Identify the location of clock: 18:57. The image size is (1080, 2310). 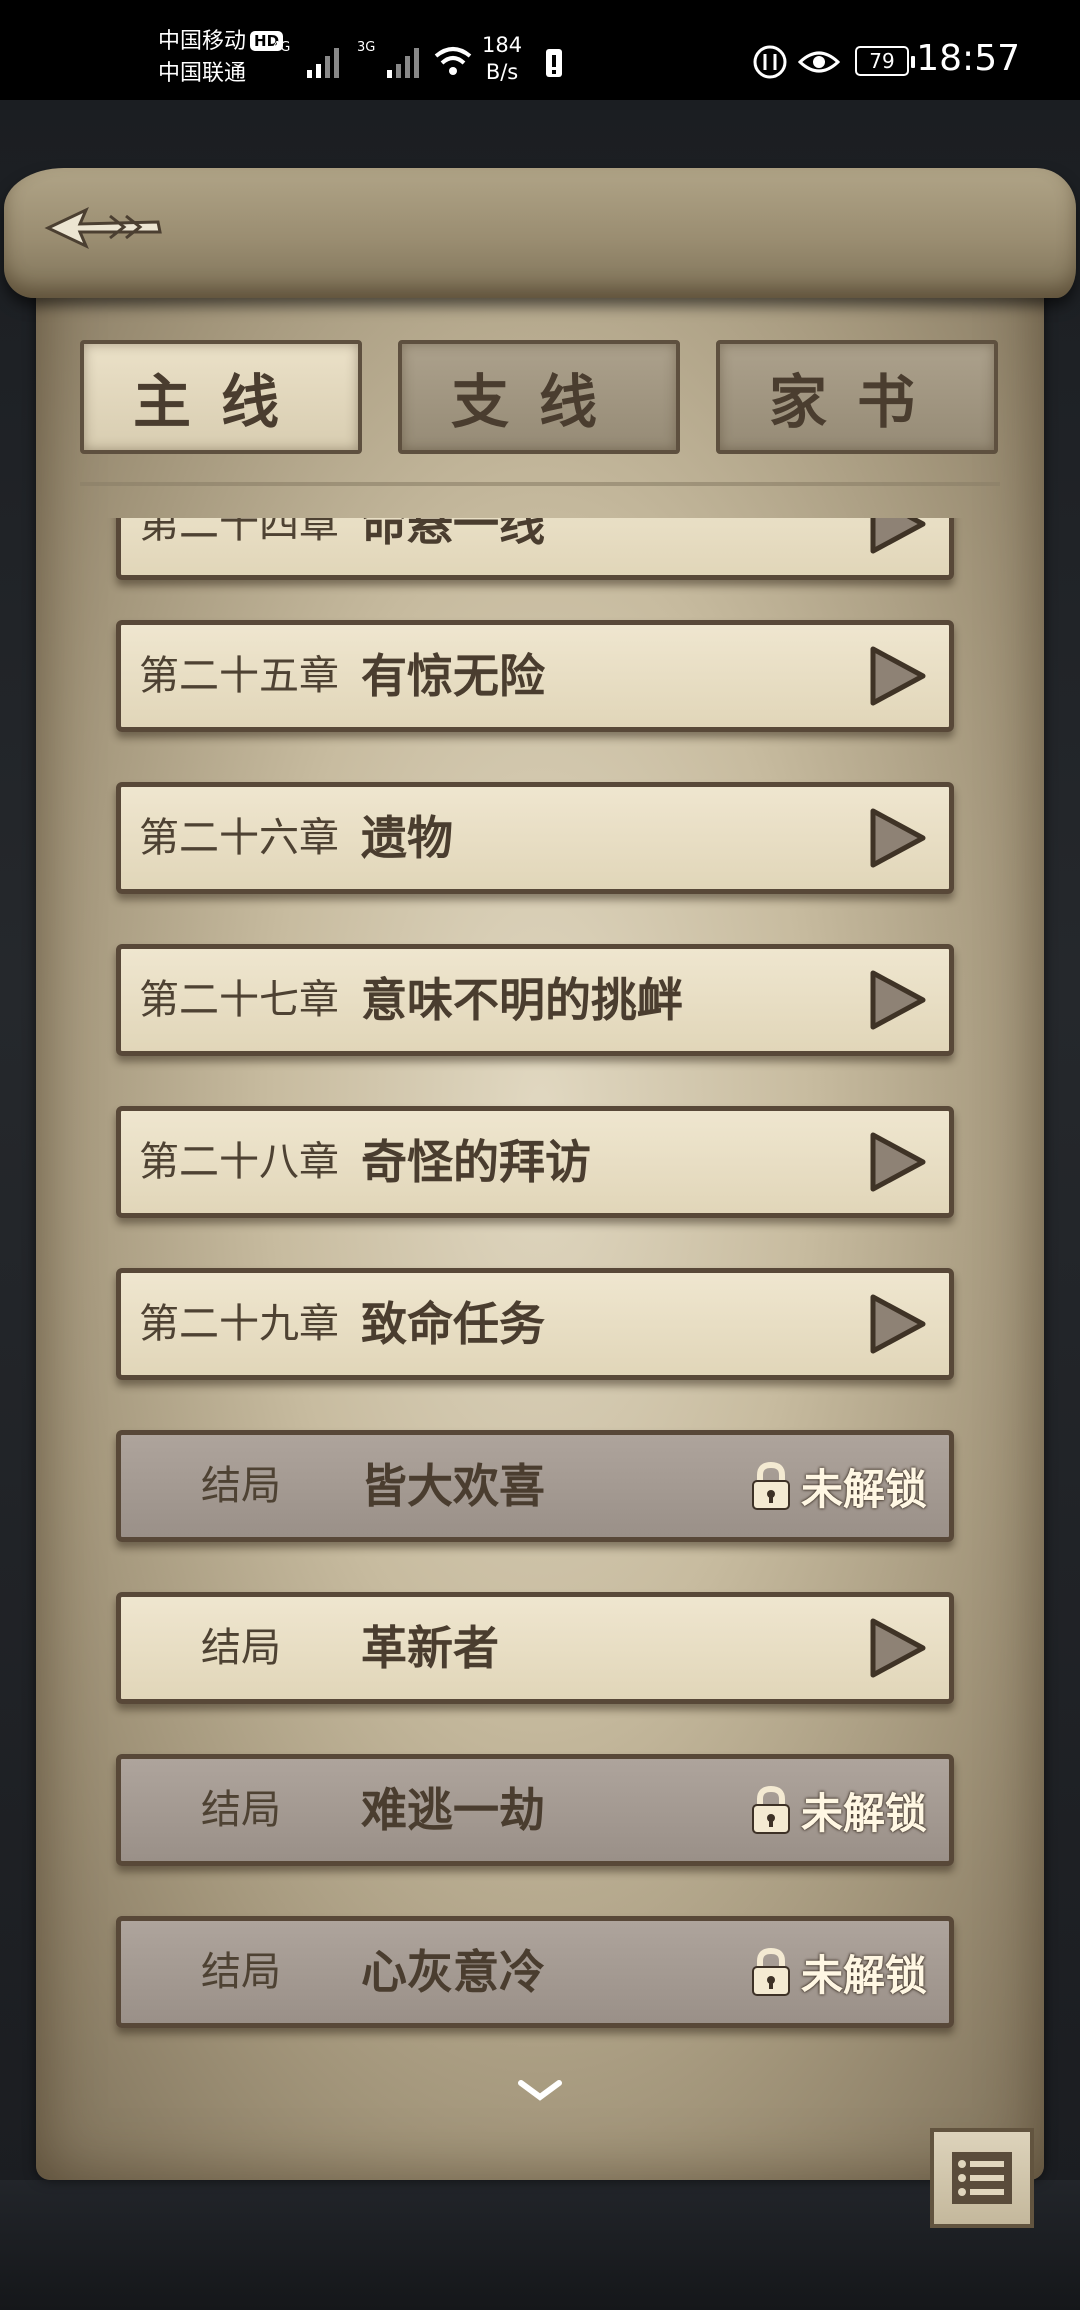
(968, 58).